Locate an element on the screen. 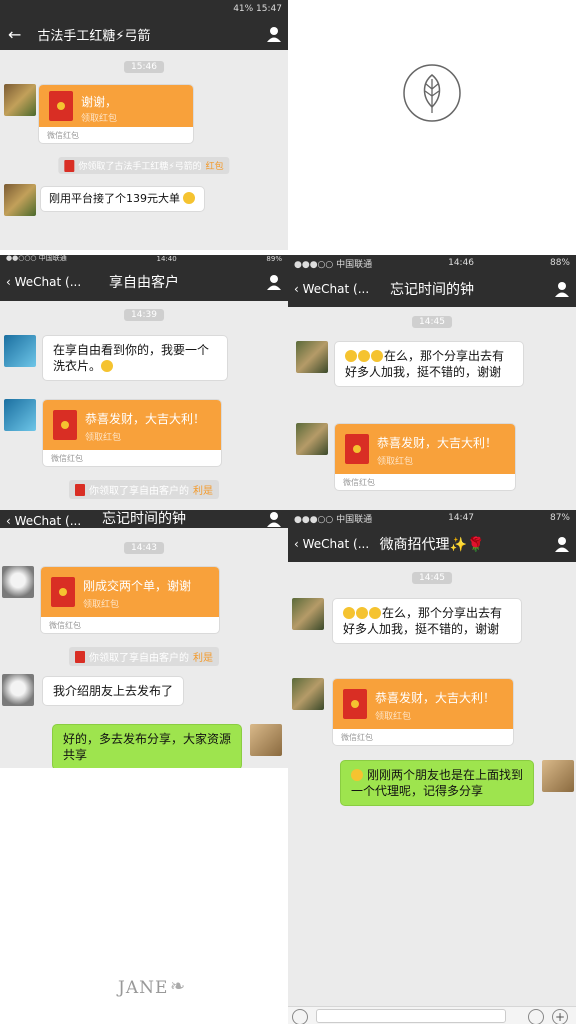 This screenshot has height=1024, width=576. input-bar: + is located at coordinates (432, 1015).